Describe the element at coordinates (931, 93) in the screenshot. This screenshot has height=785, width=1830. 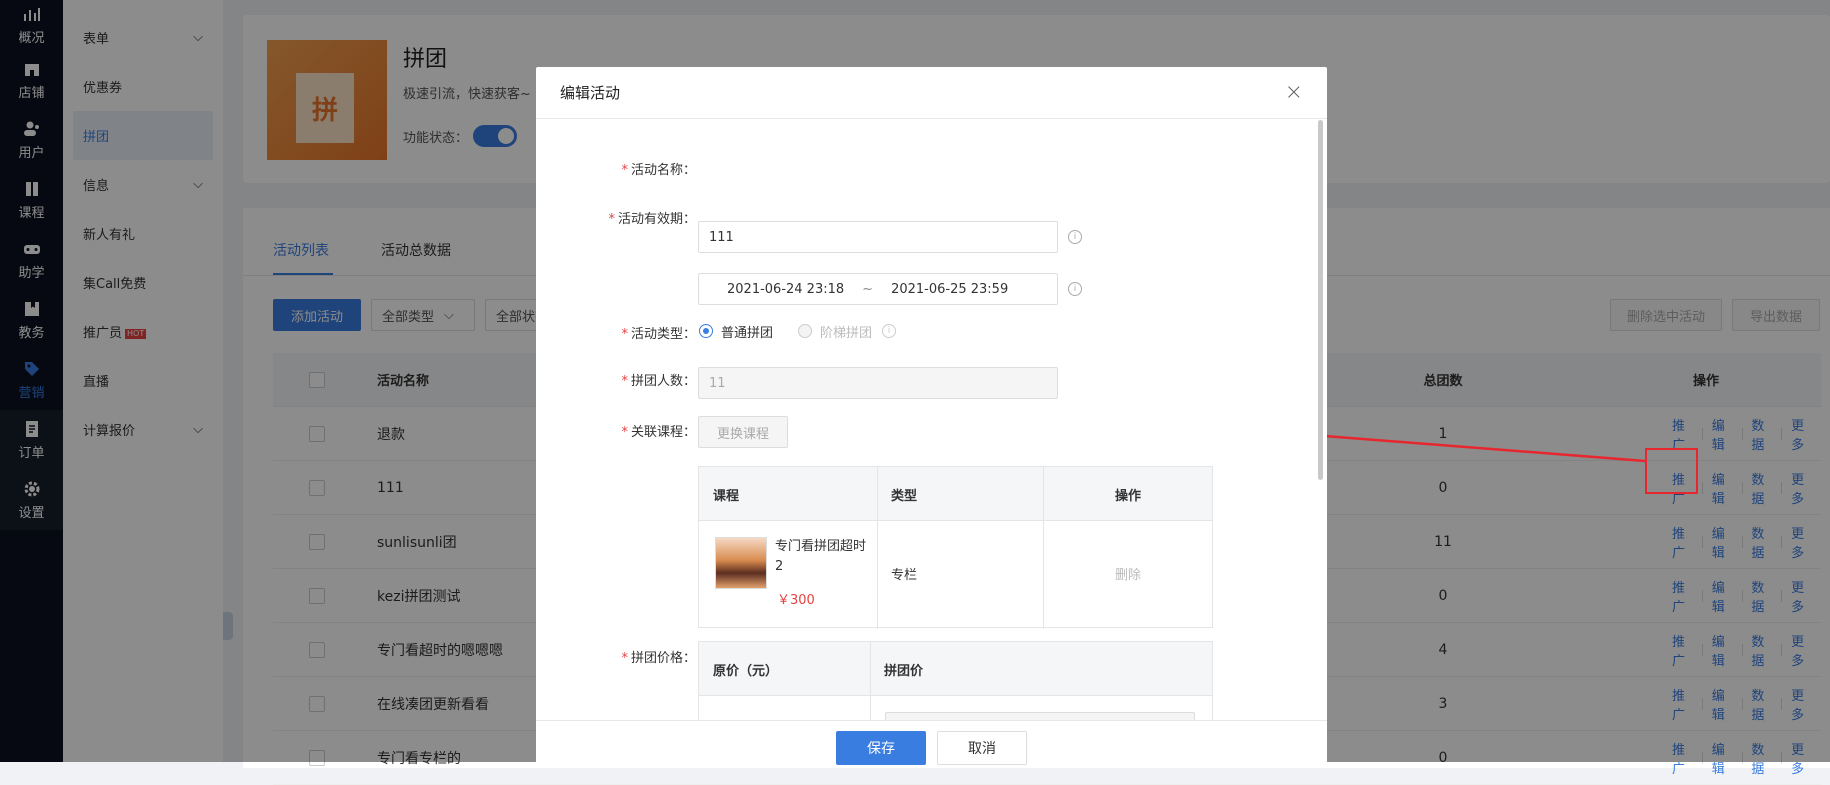
I see `dialog-header: 编辑活动 ×` at that location.